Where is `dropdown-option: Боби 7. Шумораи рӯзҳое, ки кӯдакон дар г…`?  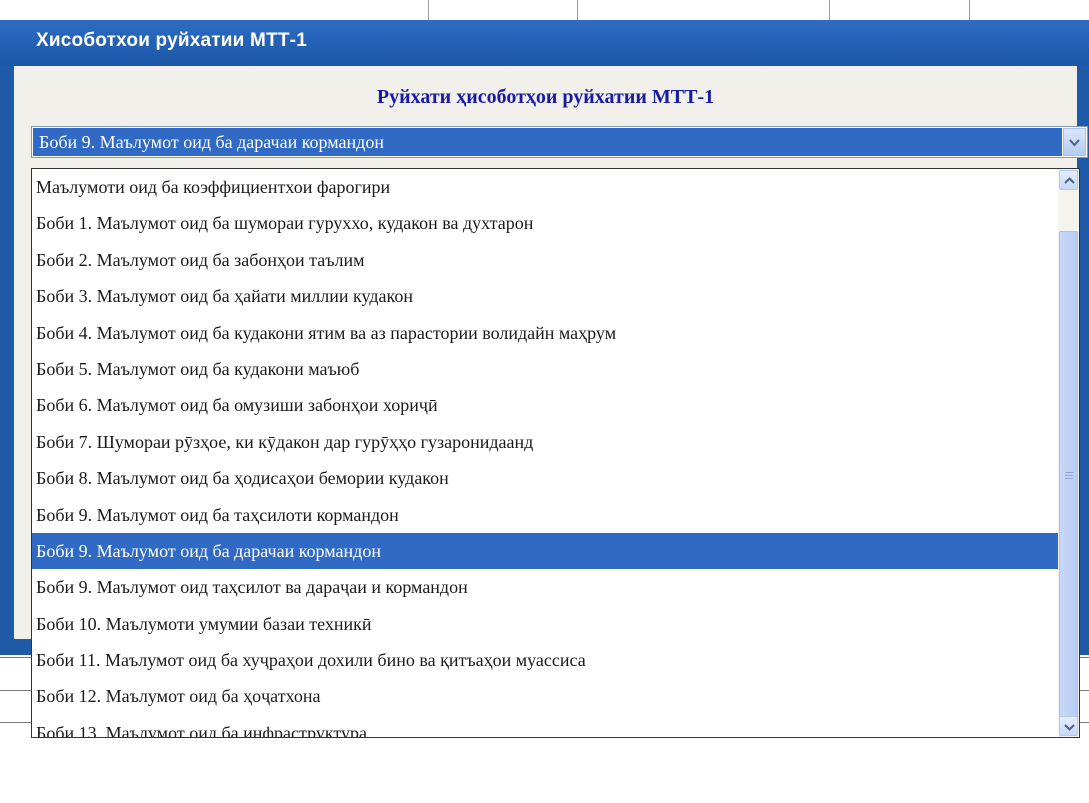 dropdown-option: Боби 7. Шумораи рӯзҳое, ки кӯдакон дар г… is located at coordinates (545, 442).